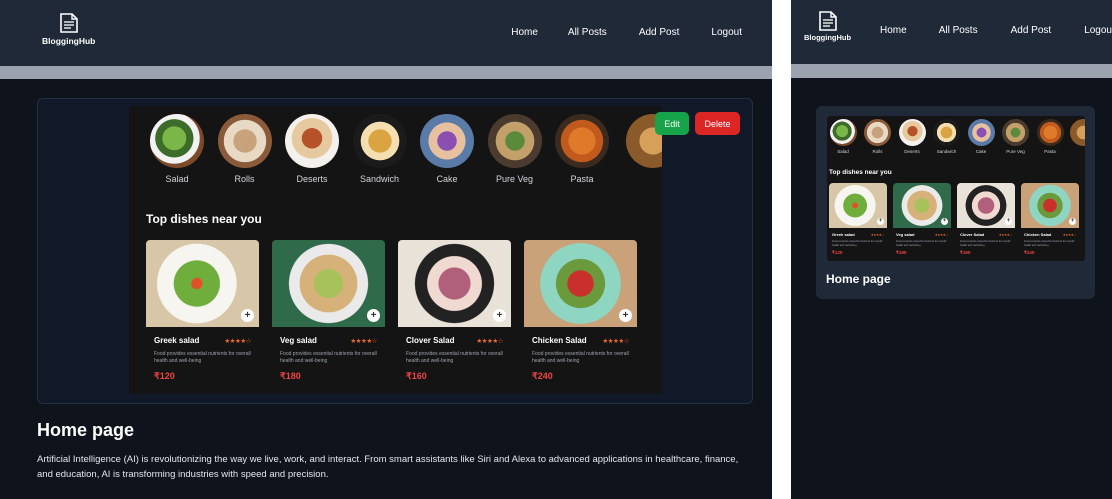  What do you see at coordinates (951, 71) in the screenshot?
I see `header-divider` at bounding box center [951, 71].